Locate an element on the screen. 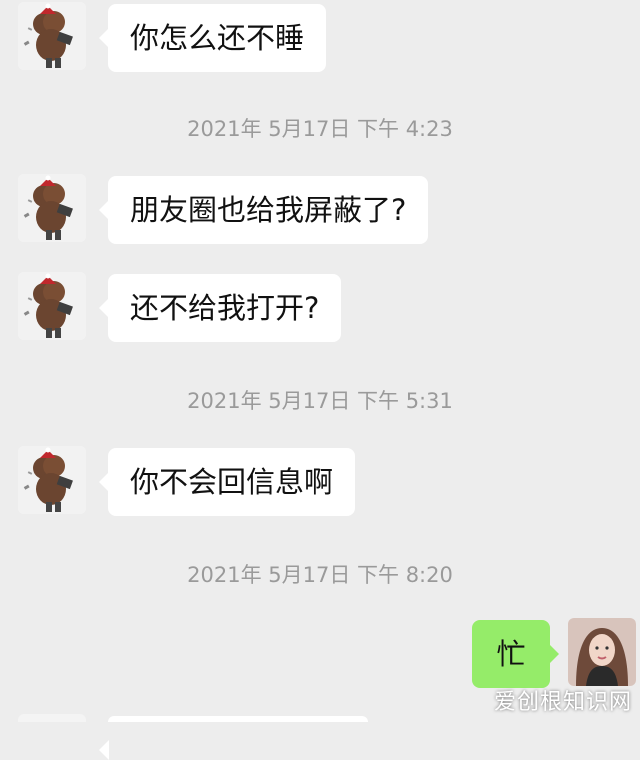 The image size is (640, 760). message-bubble: 还不给我打开? is located at coordinates (220, 308).